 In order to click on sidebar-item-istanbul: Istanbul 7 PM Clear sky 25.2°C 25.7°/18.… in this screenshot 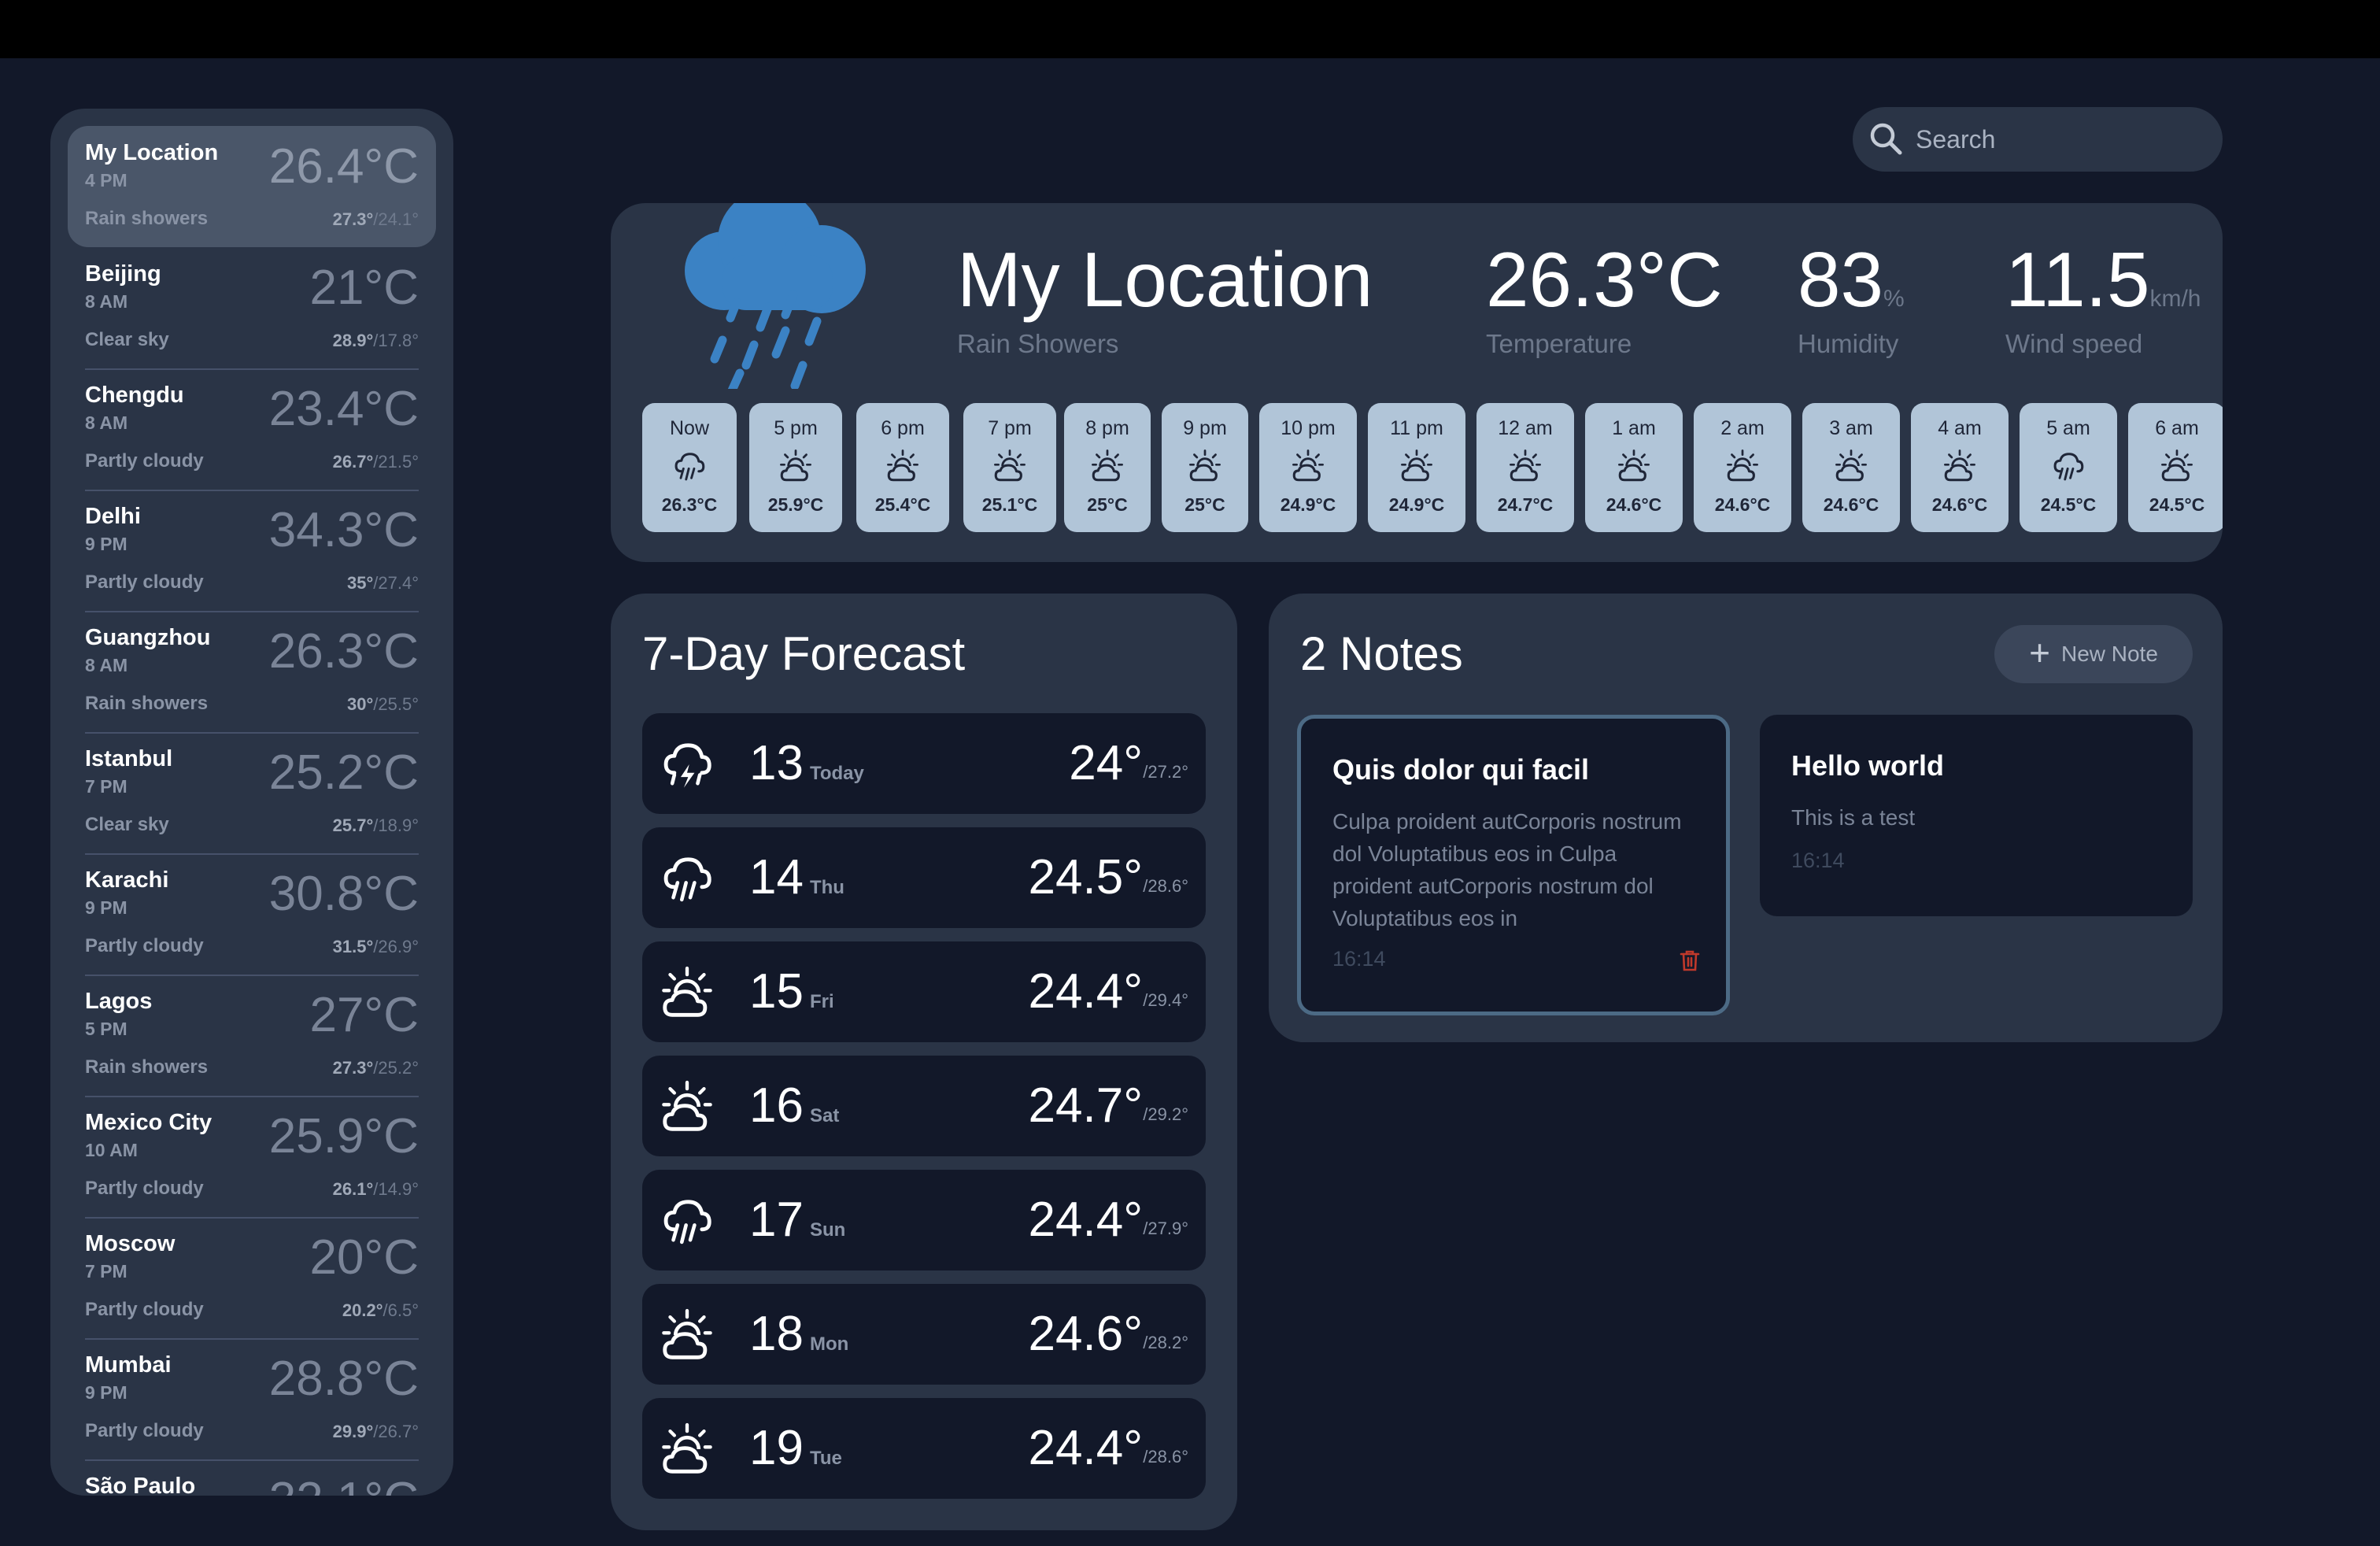, I will do `click(252, 792)`.